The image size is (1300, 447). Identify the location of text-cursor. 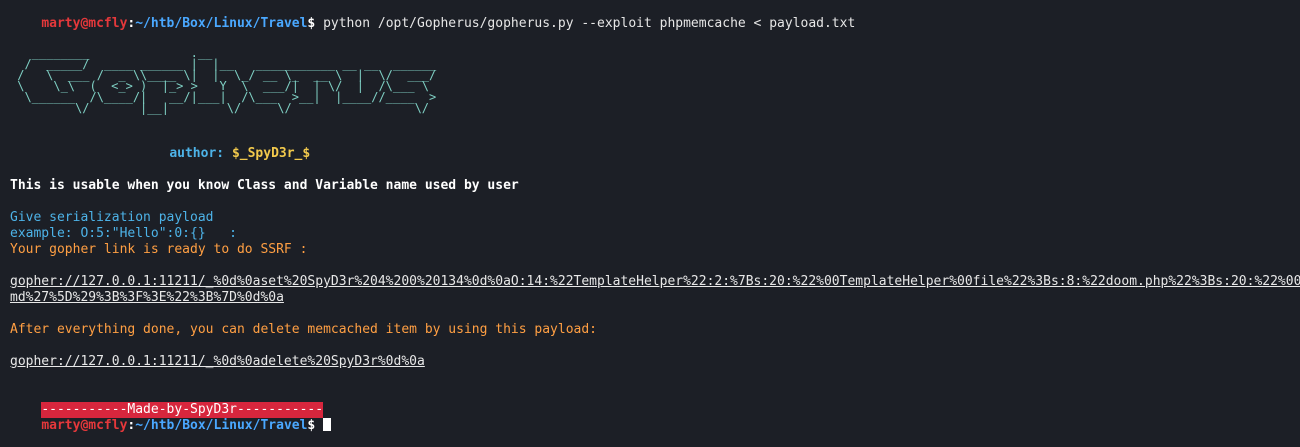
(327, 424).